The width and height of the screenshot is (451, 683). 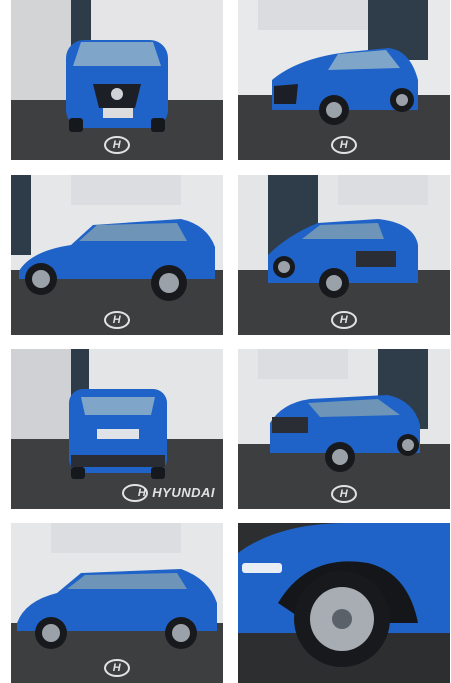 What do you see at coordinates (344, 255) in the screenshot?
I see `photo-rear-three-quarter-left: H` at bounding box center [344, 255].